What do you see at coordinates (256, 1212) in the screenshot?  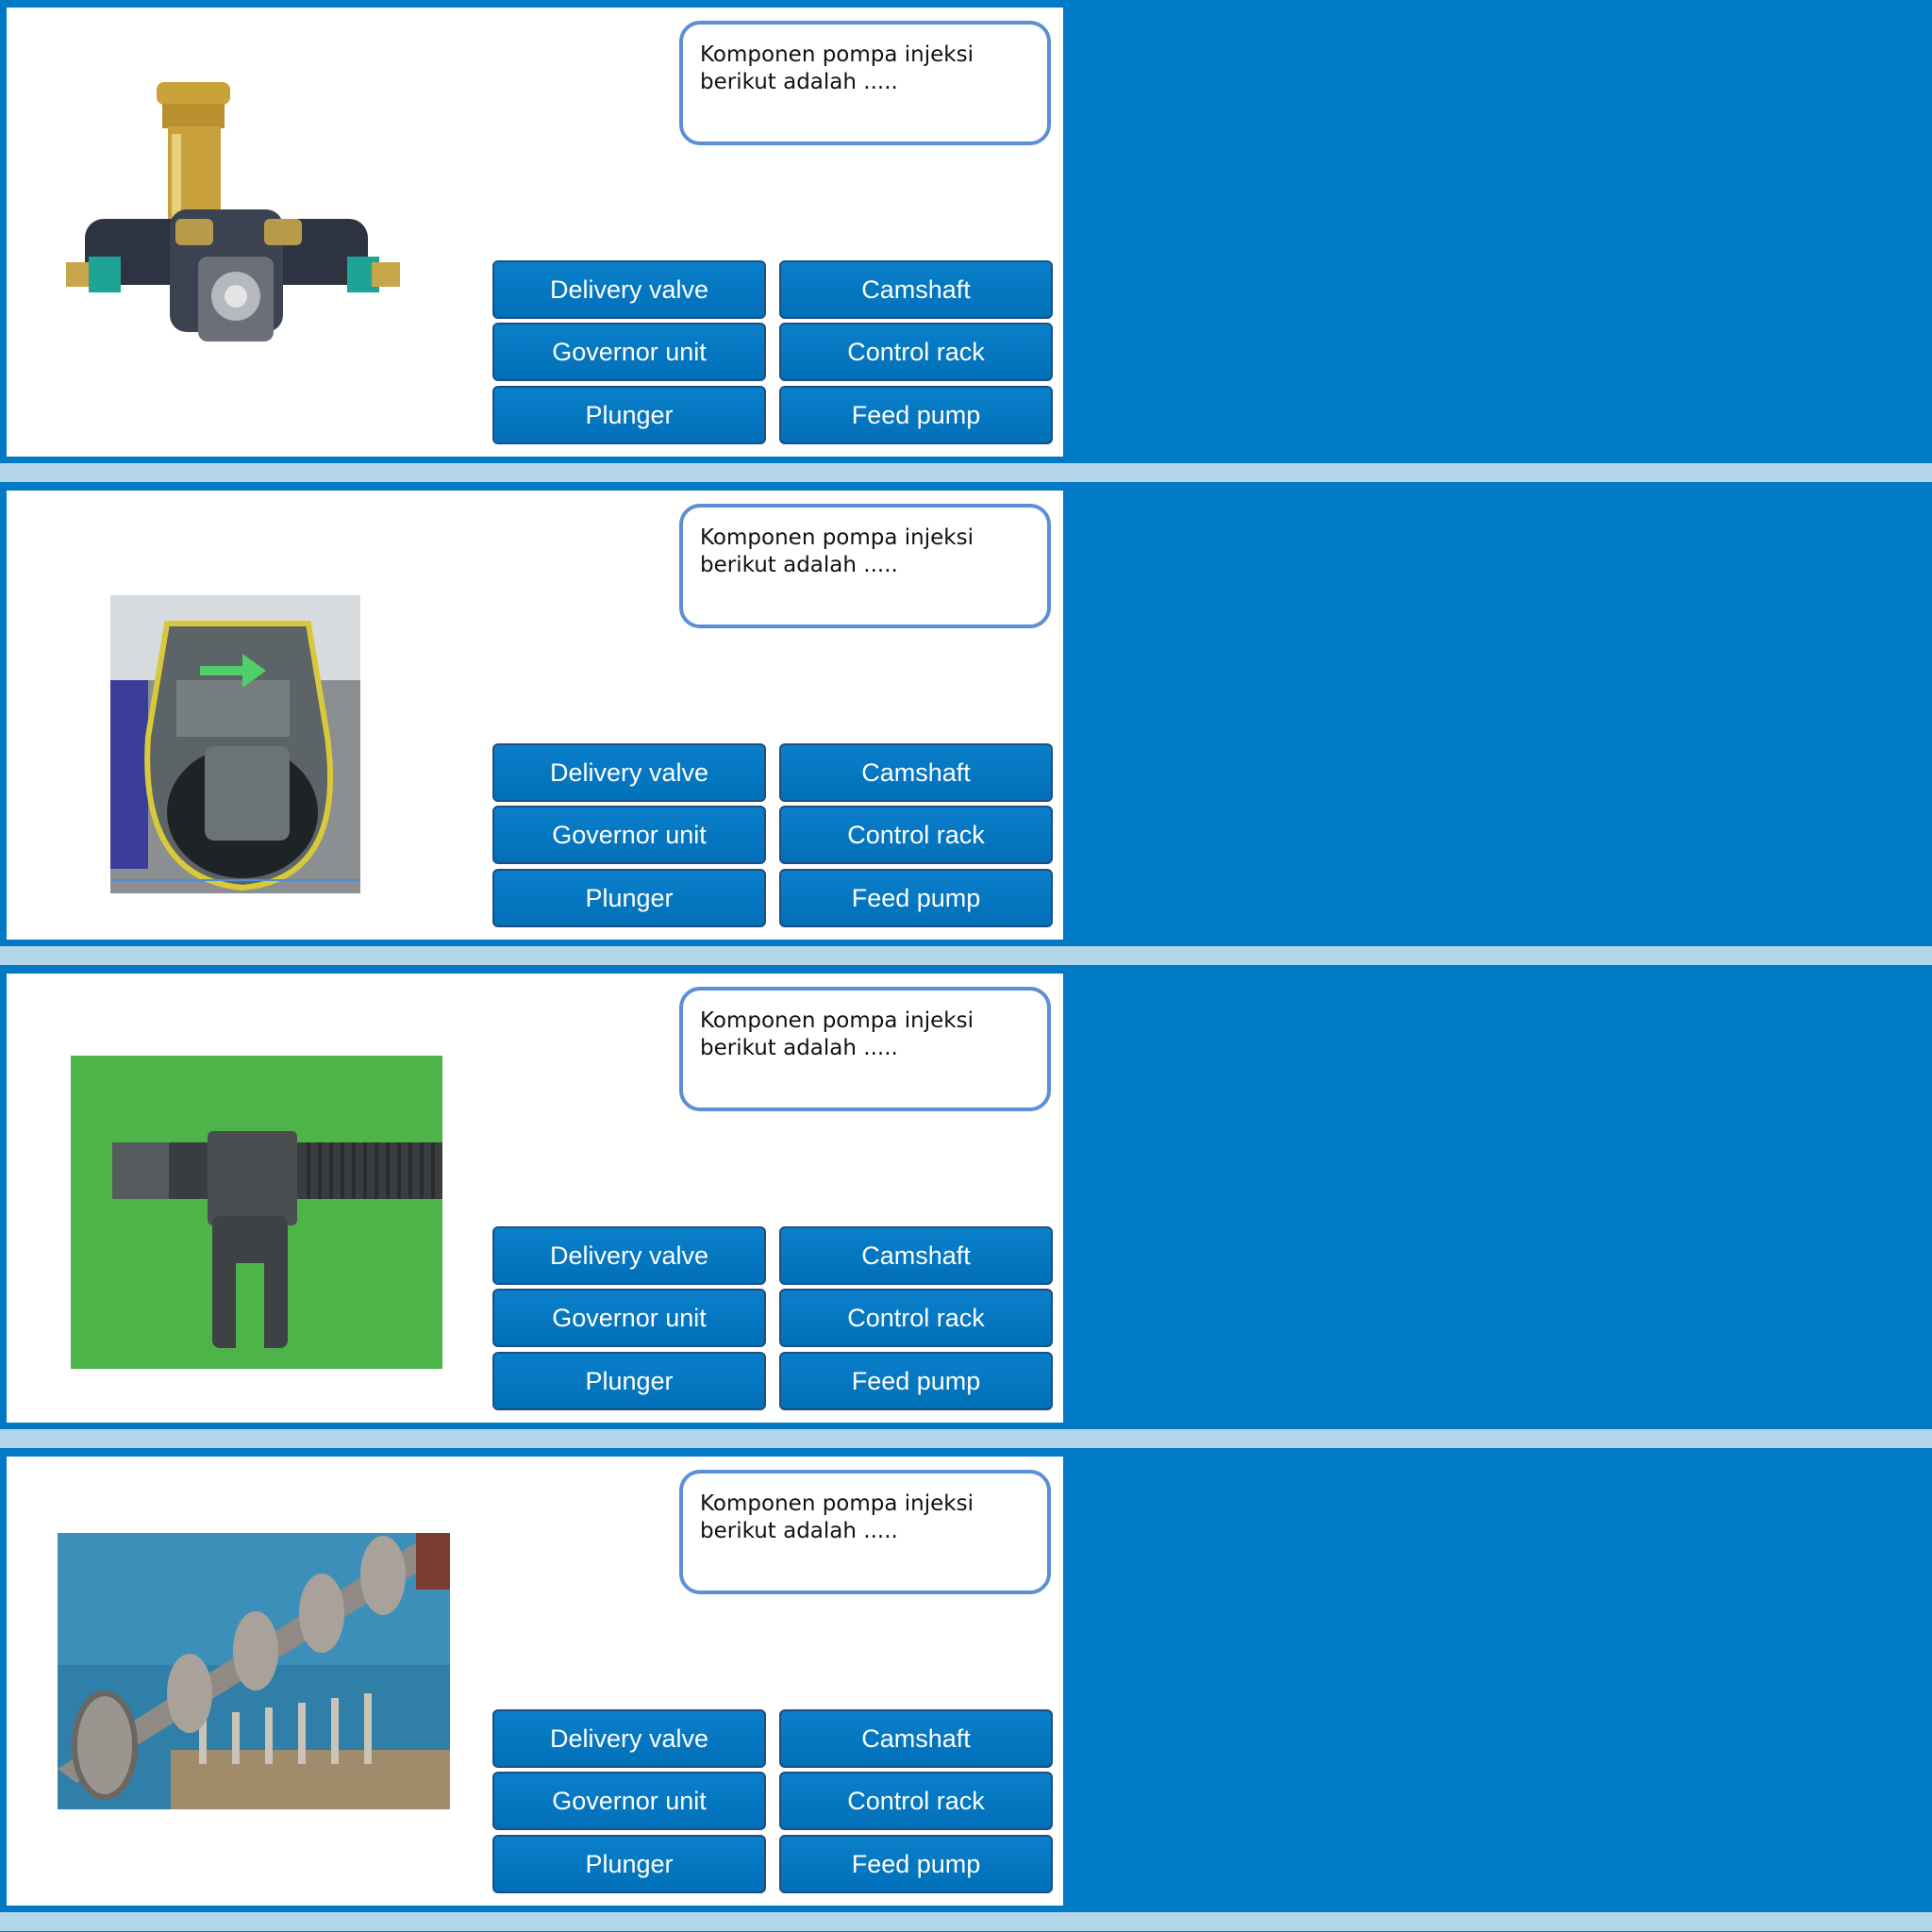 I see `control-rack-photo` at bounding box center [256, 1212].